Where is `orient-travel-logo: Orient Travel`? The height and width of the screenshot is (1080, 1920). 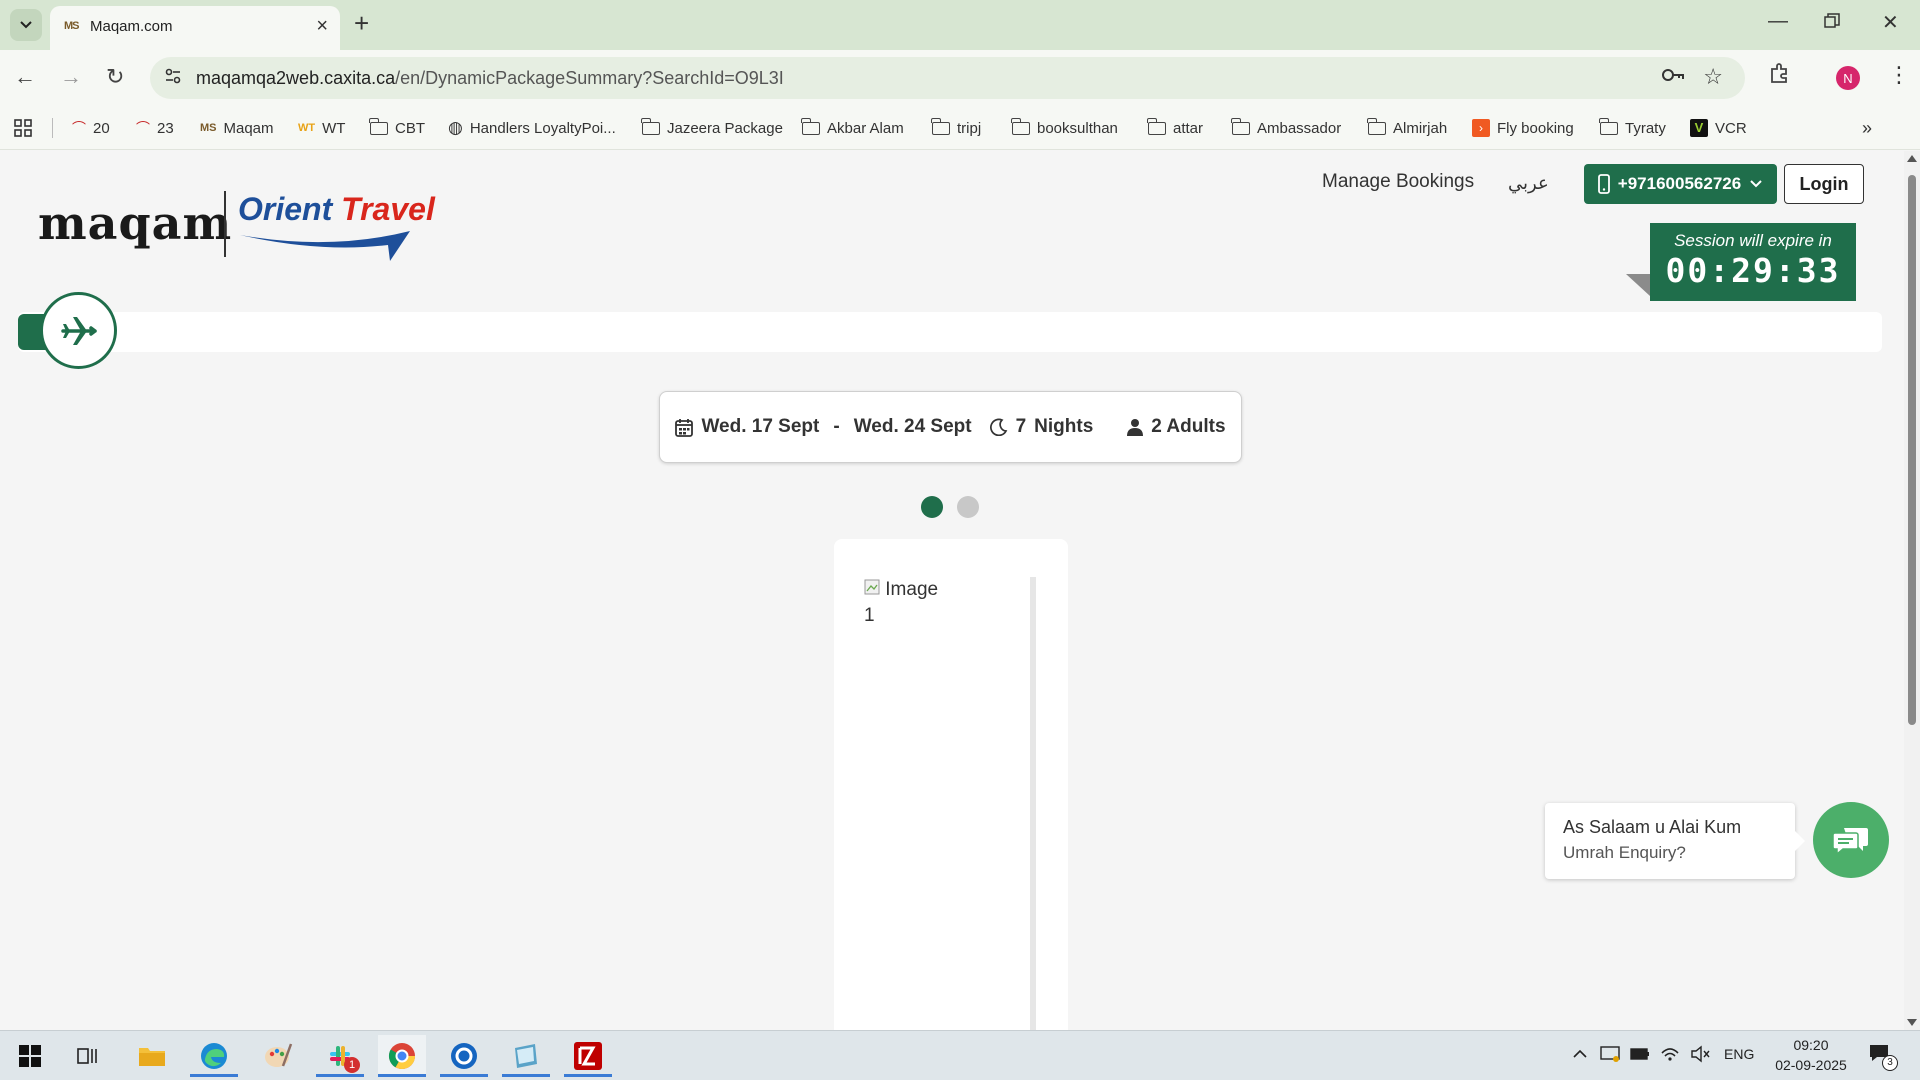
orient-travel-logo: Orient Travel is located at coordinates (336, 209).